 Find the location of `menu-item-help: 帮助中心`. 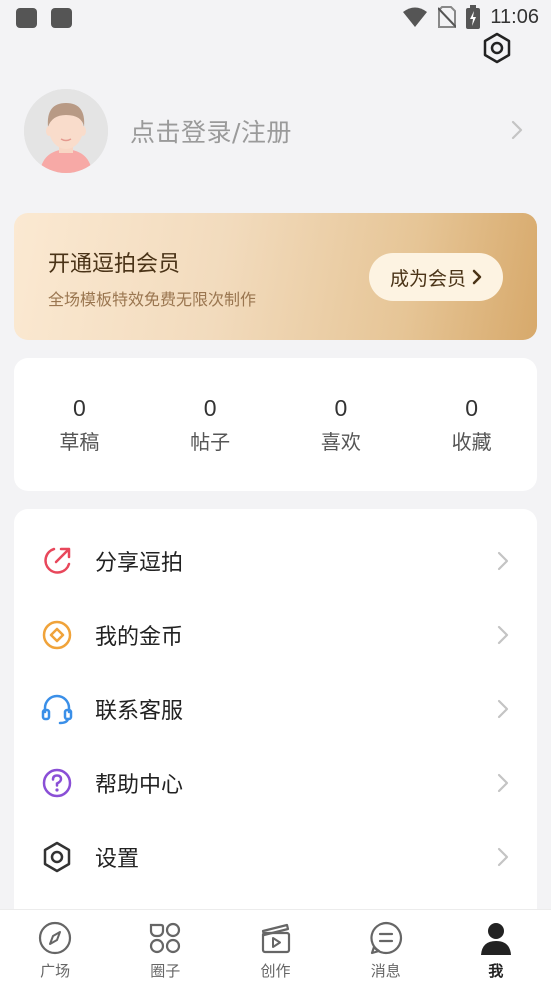

menu-item-help: 帮助中心 is located at coordinates (275, 783).